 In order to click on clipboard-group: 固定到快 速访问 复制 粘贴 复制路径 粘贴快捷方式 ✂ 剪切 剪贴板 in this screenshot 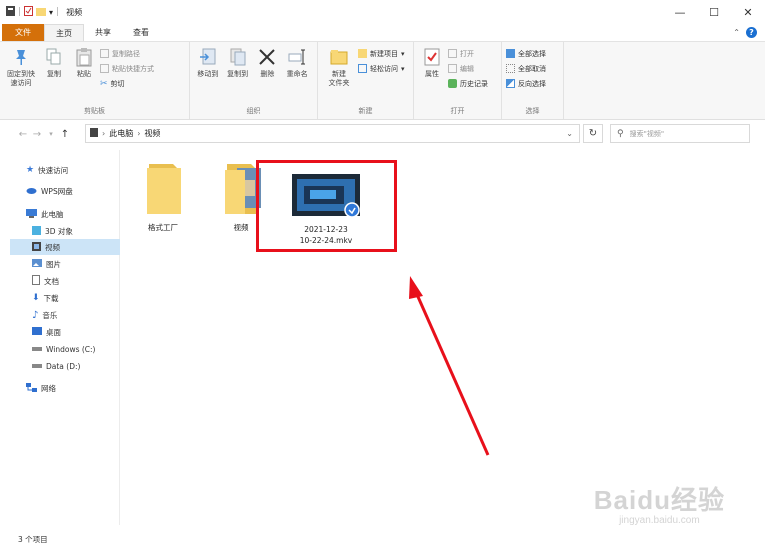, I will do `click(95, 80)`.